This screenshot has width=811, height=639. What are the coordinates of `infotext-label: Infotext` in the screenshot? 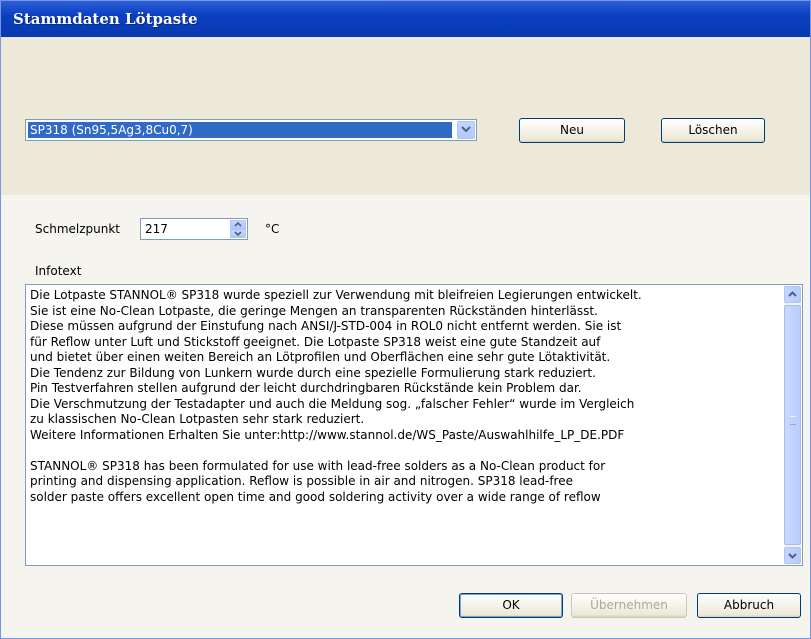 It's located at (58, 271).